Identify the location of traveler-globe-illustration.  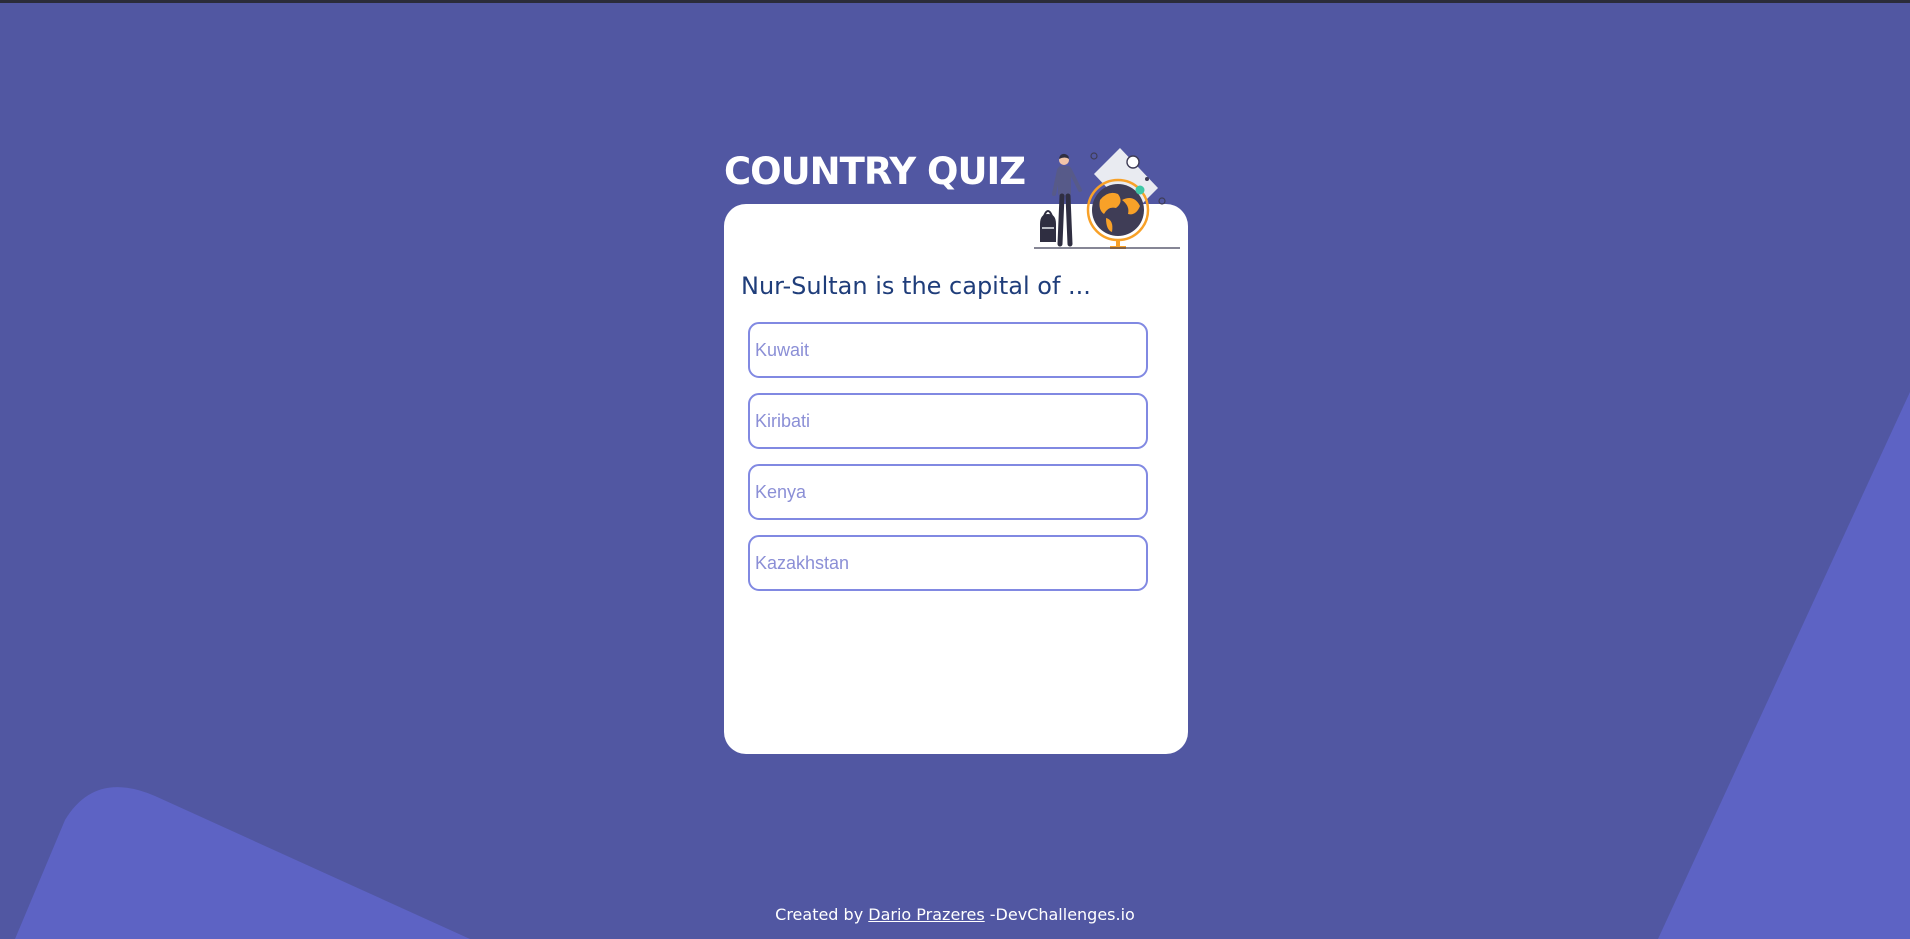
(1107, 198).